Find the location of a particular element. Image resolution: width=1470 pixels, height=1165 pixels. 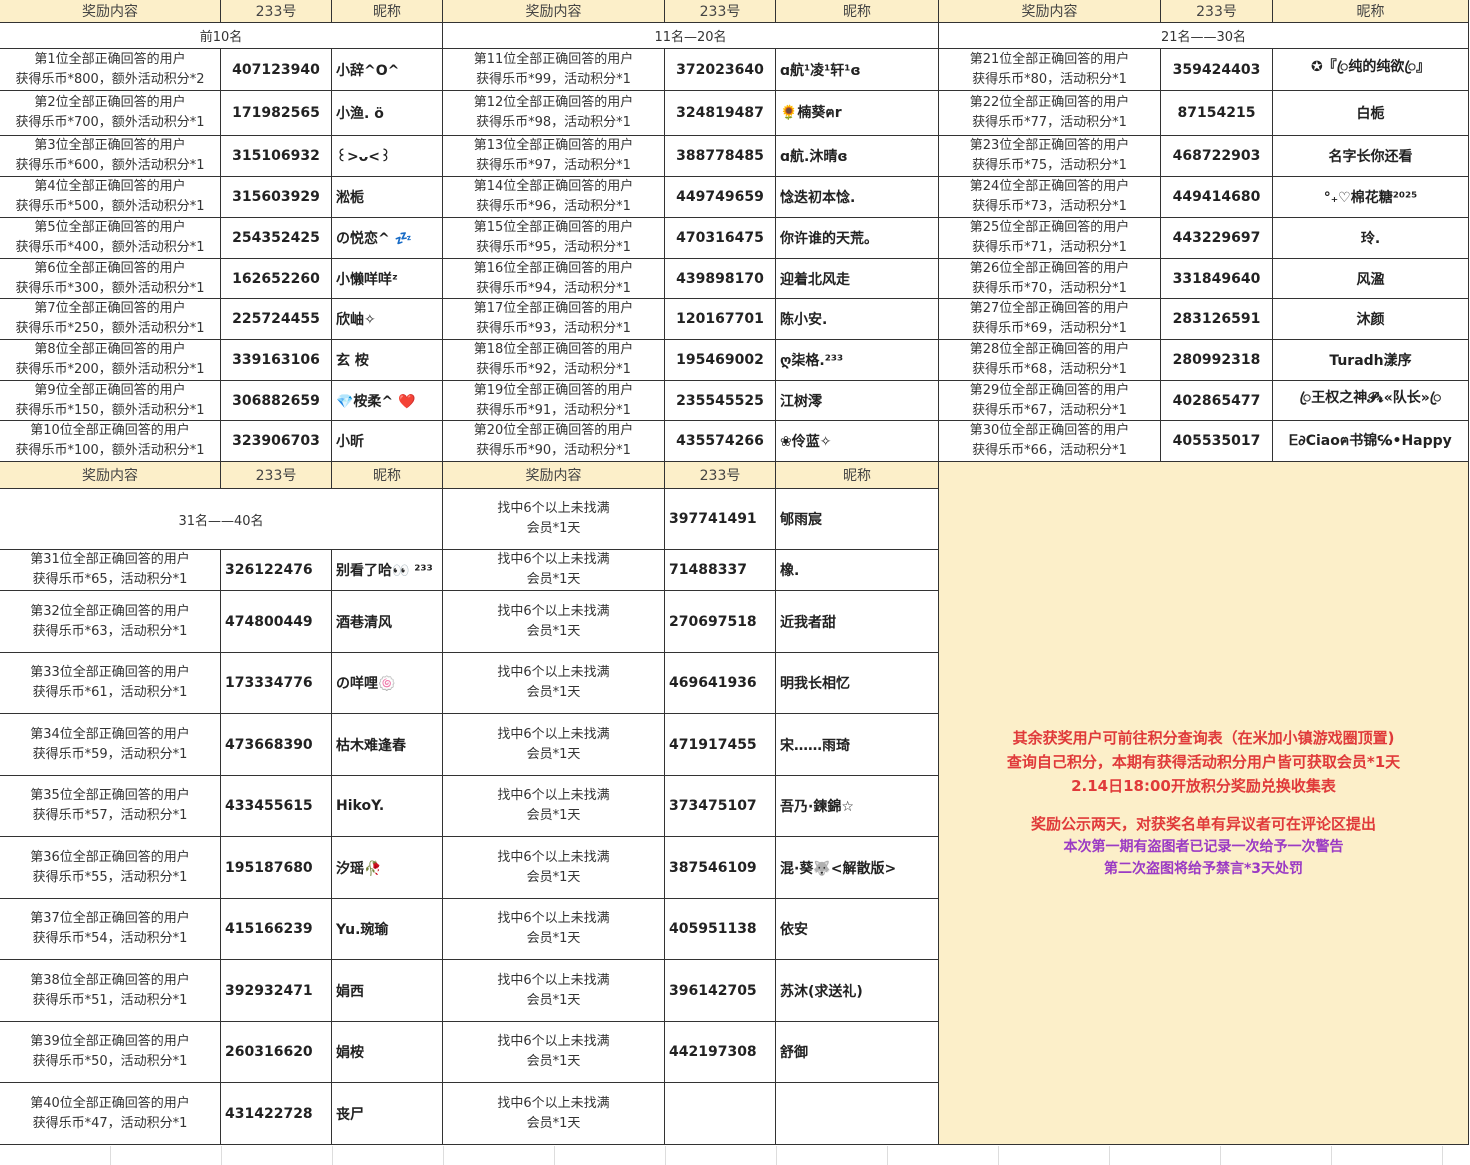

vip-user-nick: 吾乃·鍊錦☆ is located at coordinates (857, 806).